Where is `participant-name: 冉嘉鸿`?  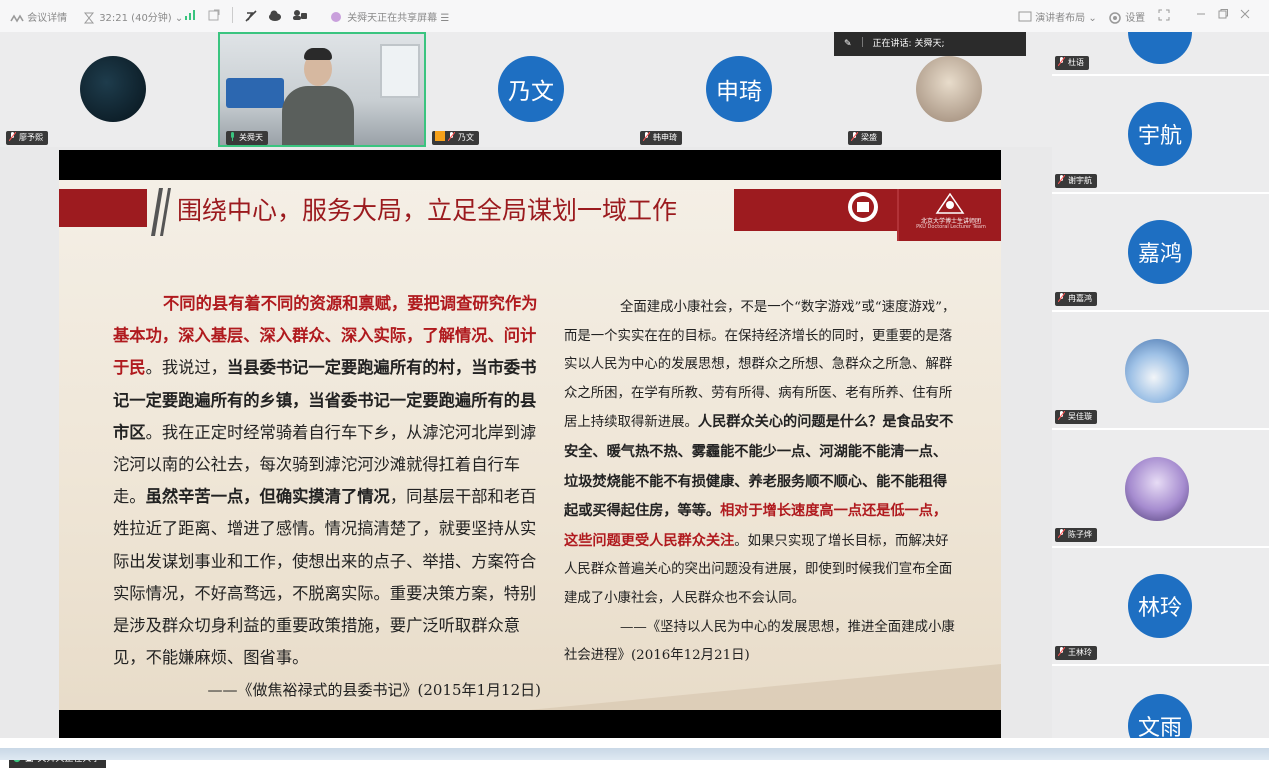
participant-name: 冉嘉鸿 is located at coordinates (1080, 298).